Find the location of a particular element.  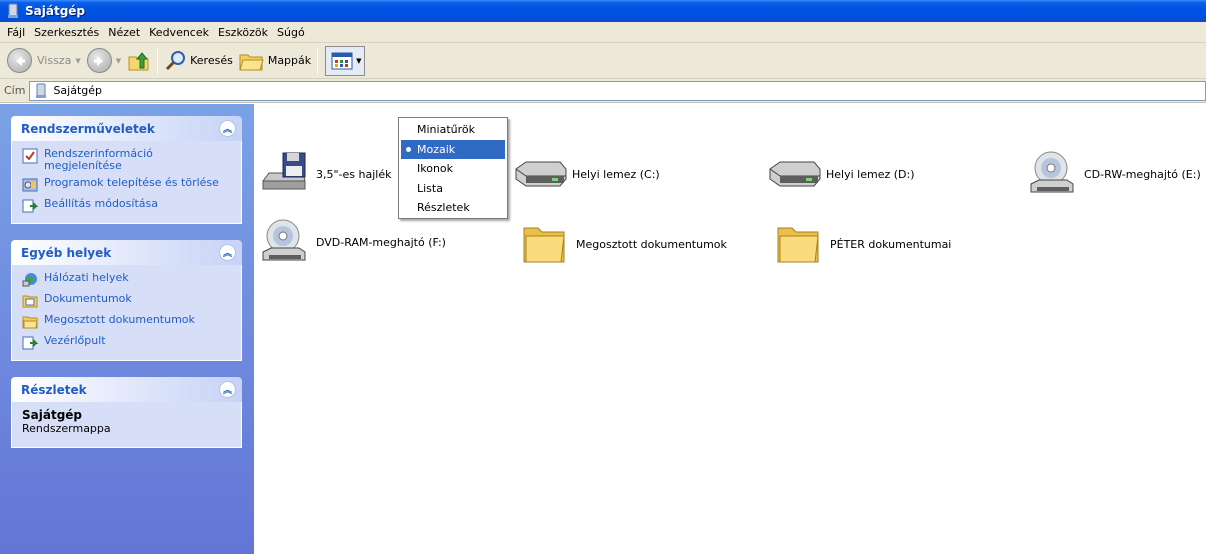

details-panel: Részletek ︽ Sajátgép Rendszermappa is located at coordinates (126, 412).